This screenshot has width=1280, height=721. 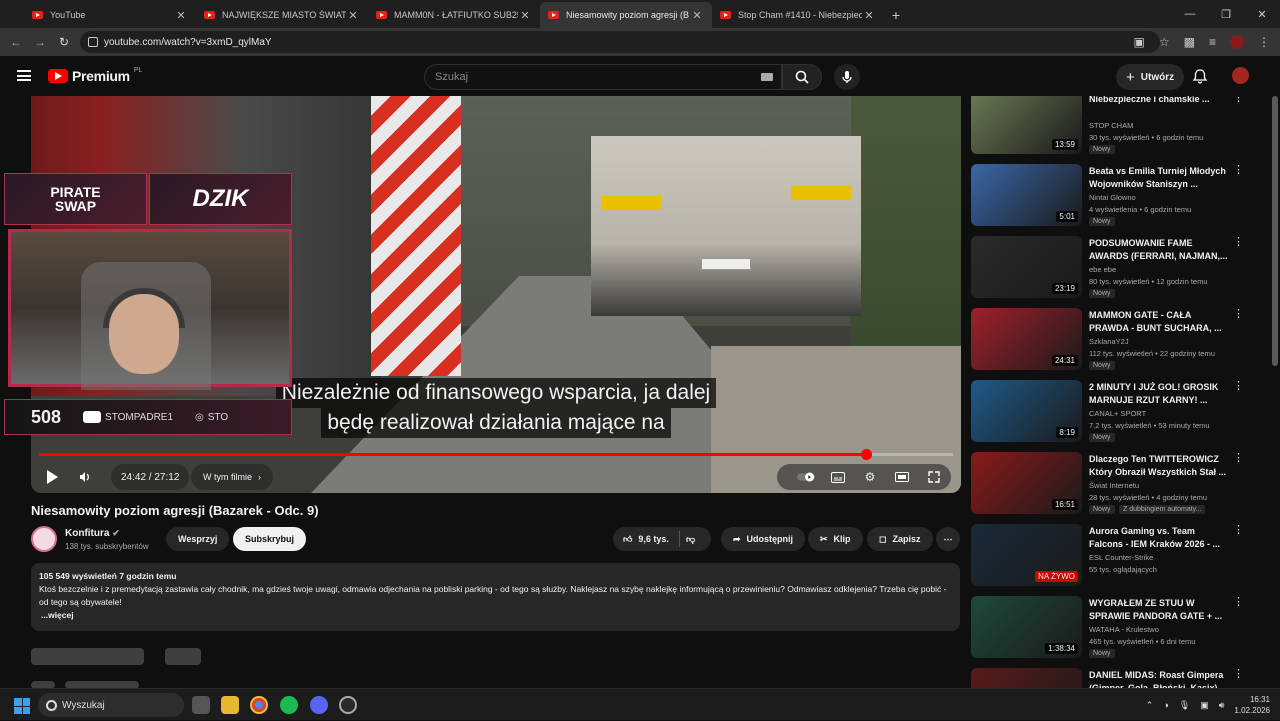 What do you see at coordinates (1237, 42) in the screenshot?
I see `browser-profile-avatar` at bounding box center [1237, 42].